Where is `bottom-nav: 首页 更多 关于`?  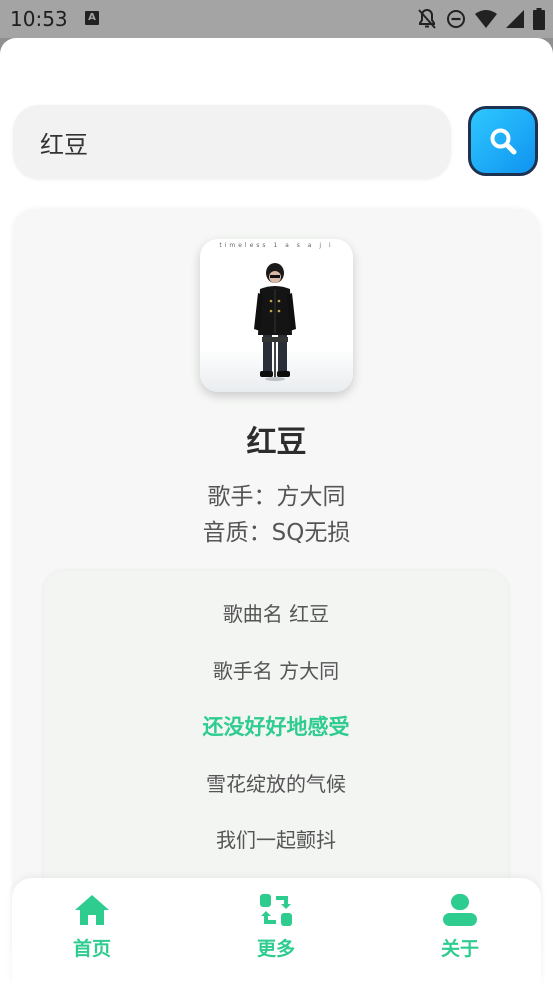 bottom-nav: 首页 更多 关于 is located at coordinates (276, 931).